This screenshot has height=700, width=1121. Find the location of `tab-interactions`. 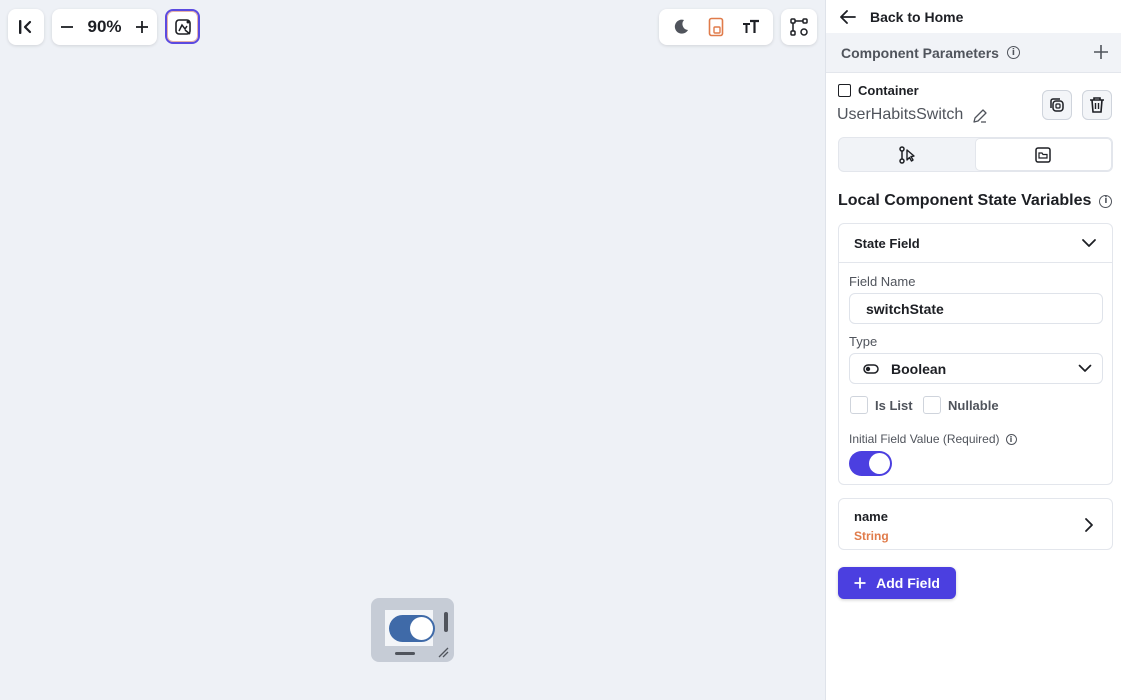

tab-interactions is located at coordinates (907, 154).